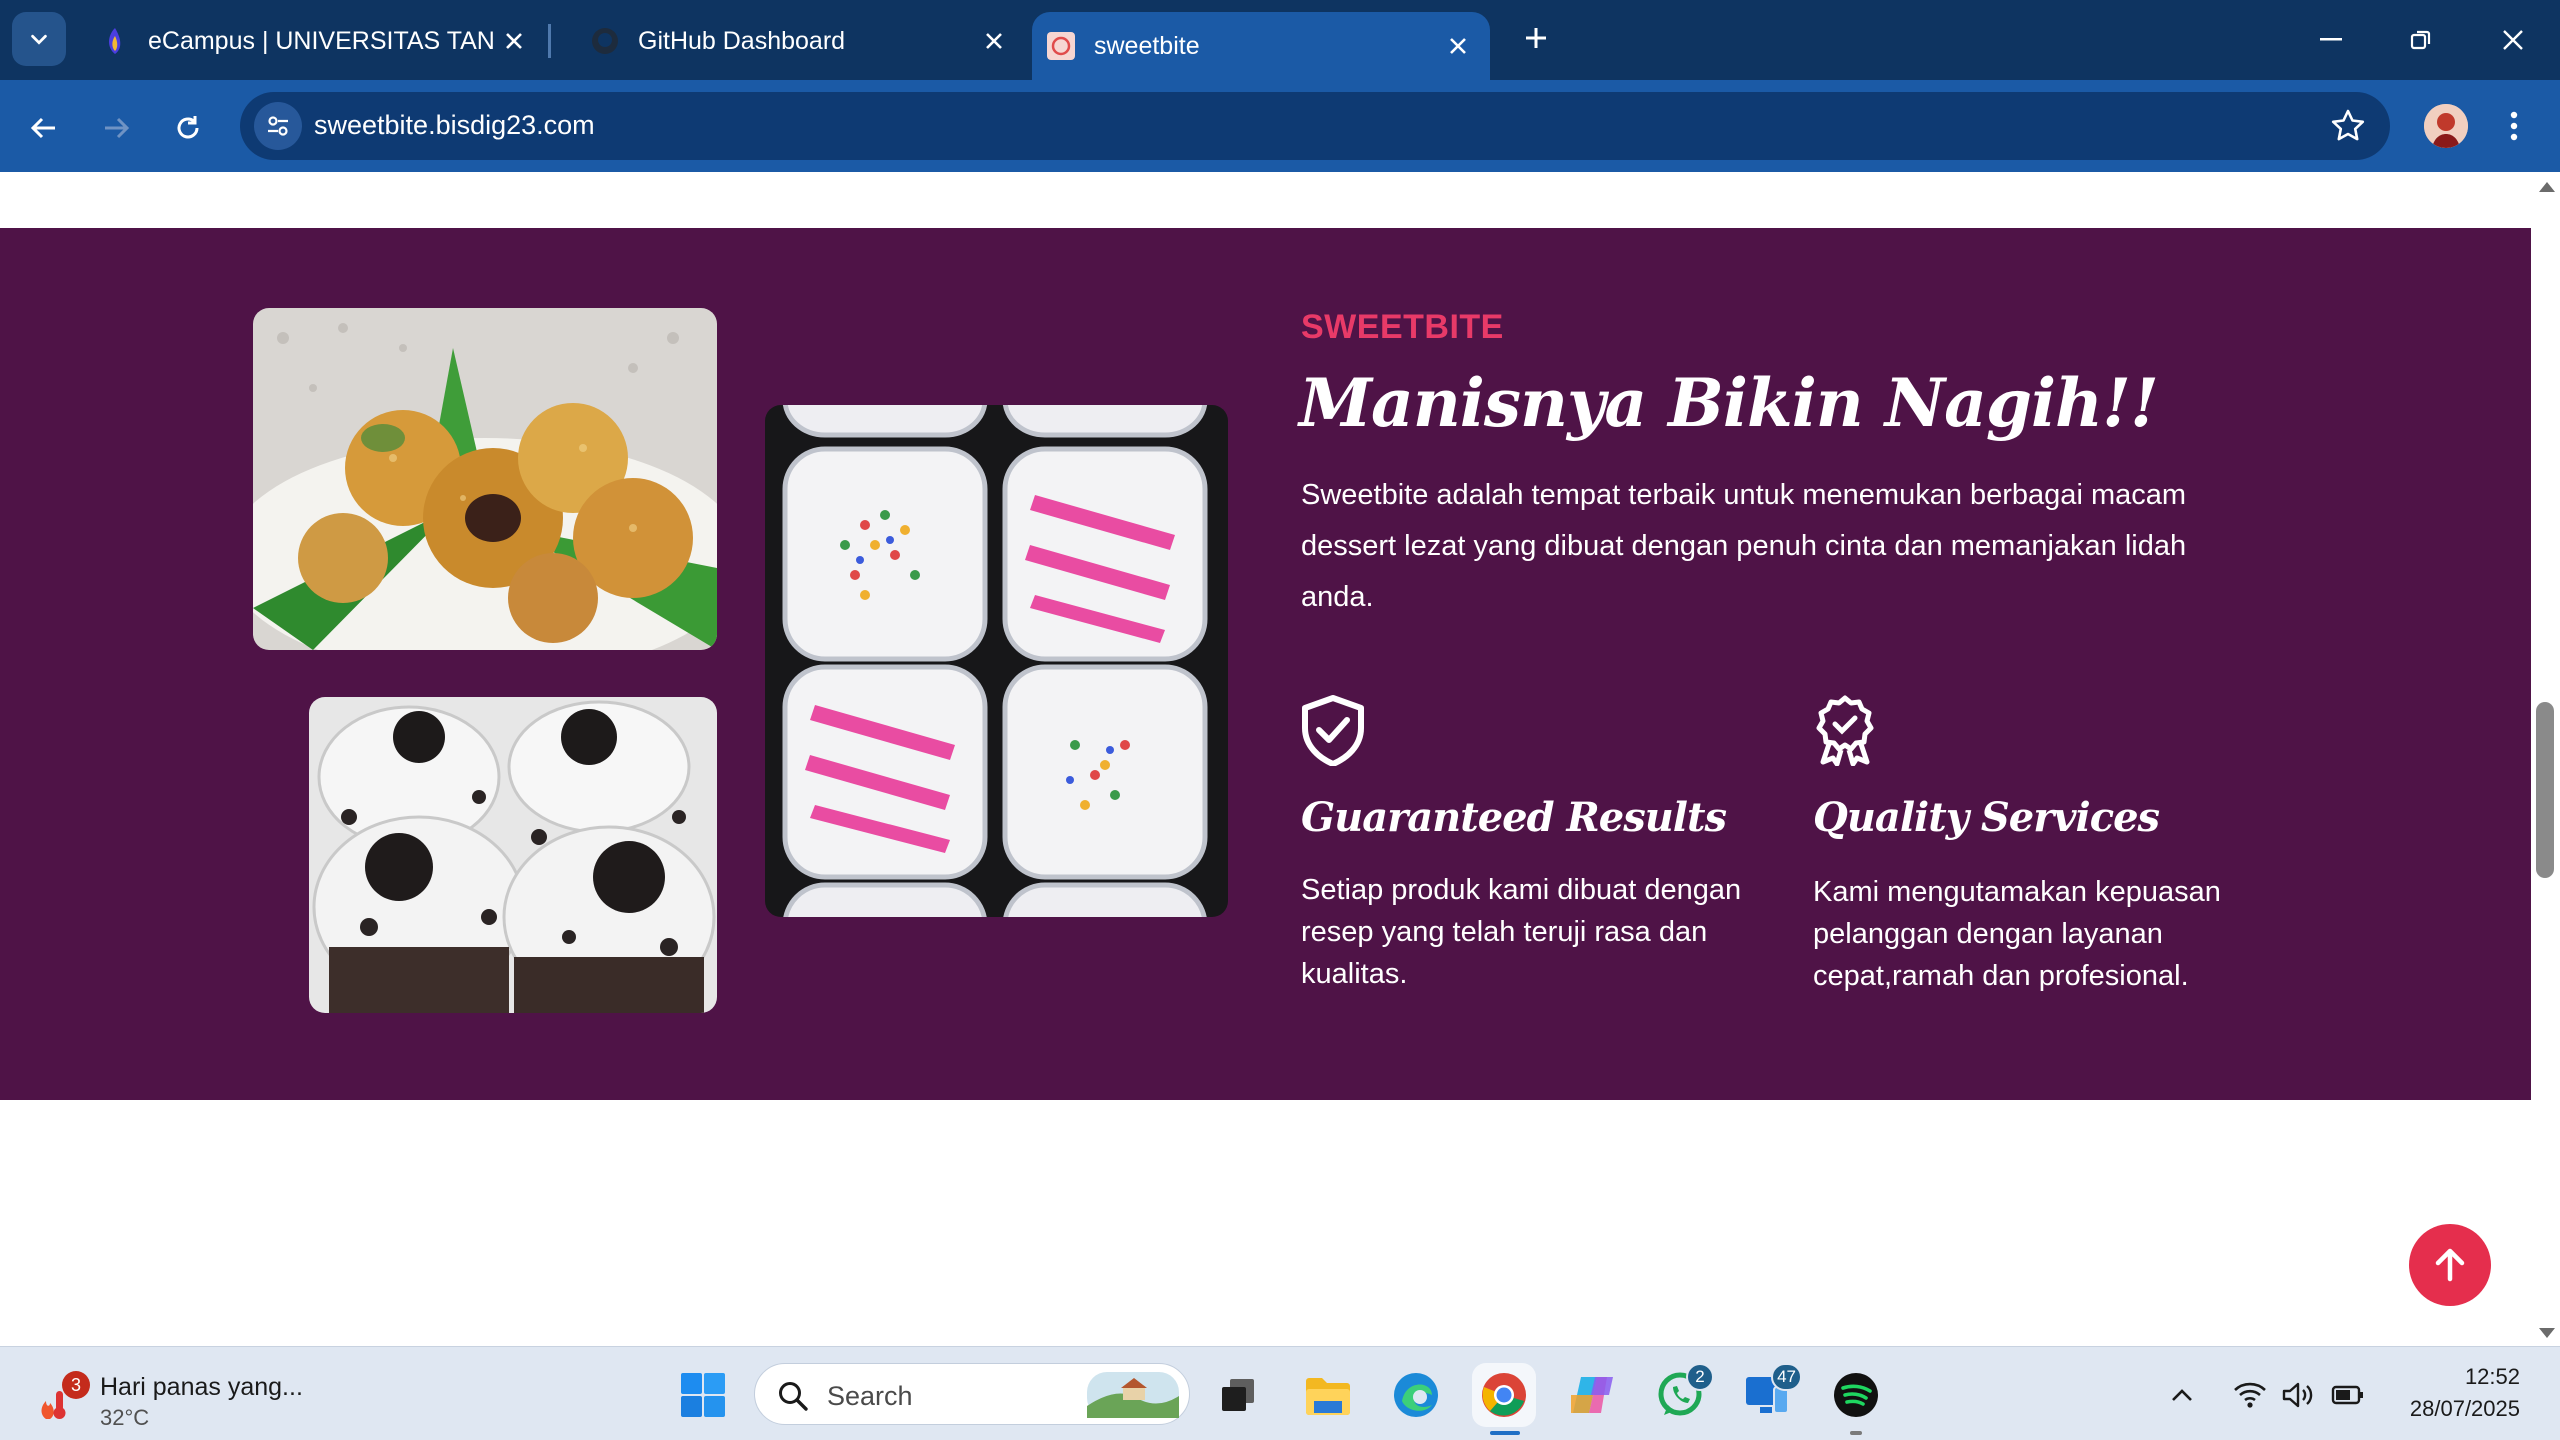 Image resolution: width=2560 pixels, height=1440 pixels. Describe the element at coordinates (2464, 1408) in the screenshot. I see `clock-date: 28/07/2025` at that location.